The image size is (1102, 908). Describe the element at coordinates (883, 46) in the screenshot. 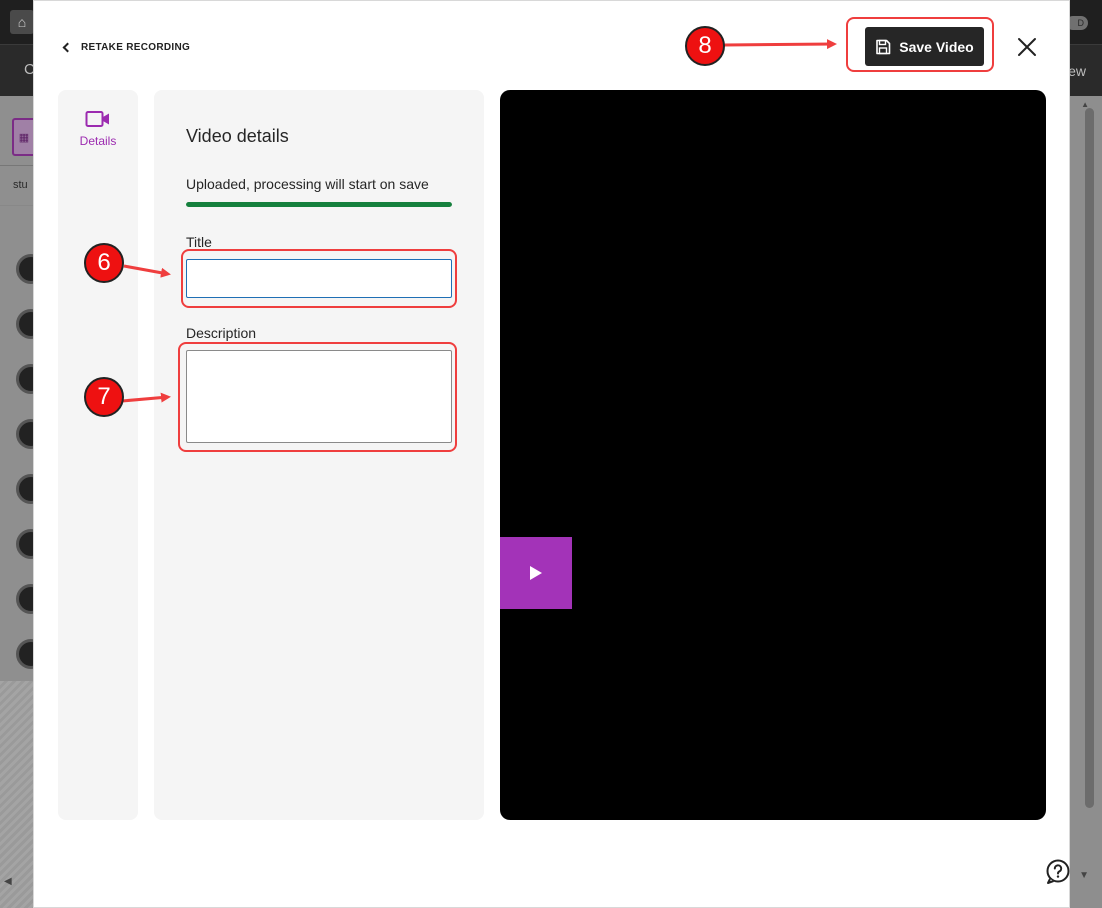

I see `floppy-disk-icon` at that location.